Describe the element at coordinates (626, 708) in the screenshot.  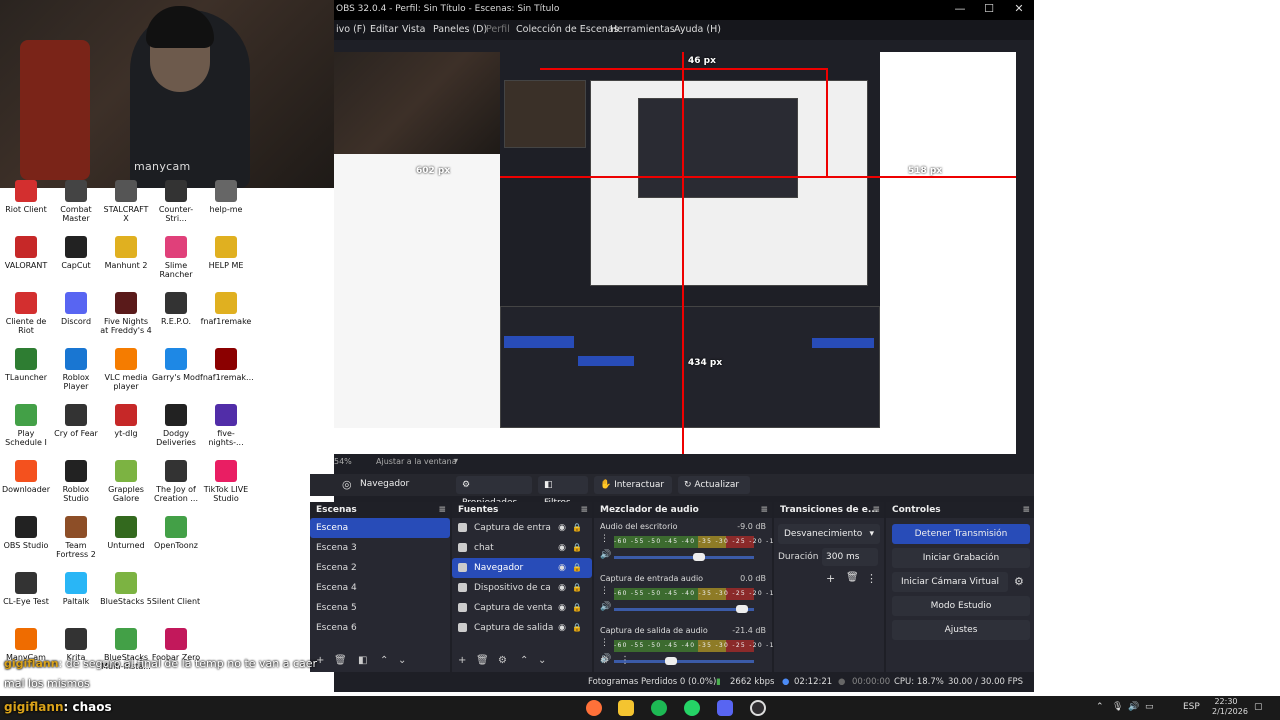
I see `folder-icon` at that location.